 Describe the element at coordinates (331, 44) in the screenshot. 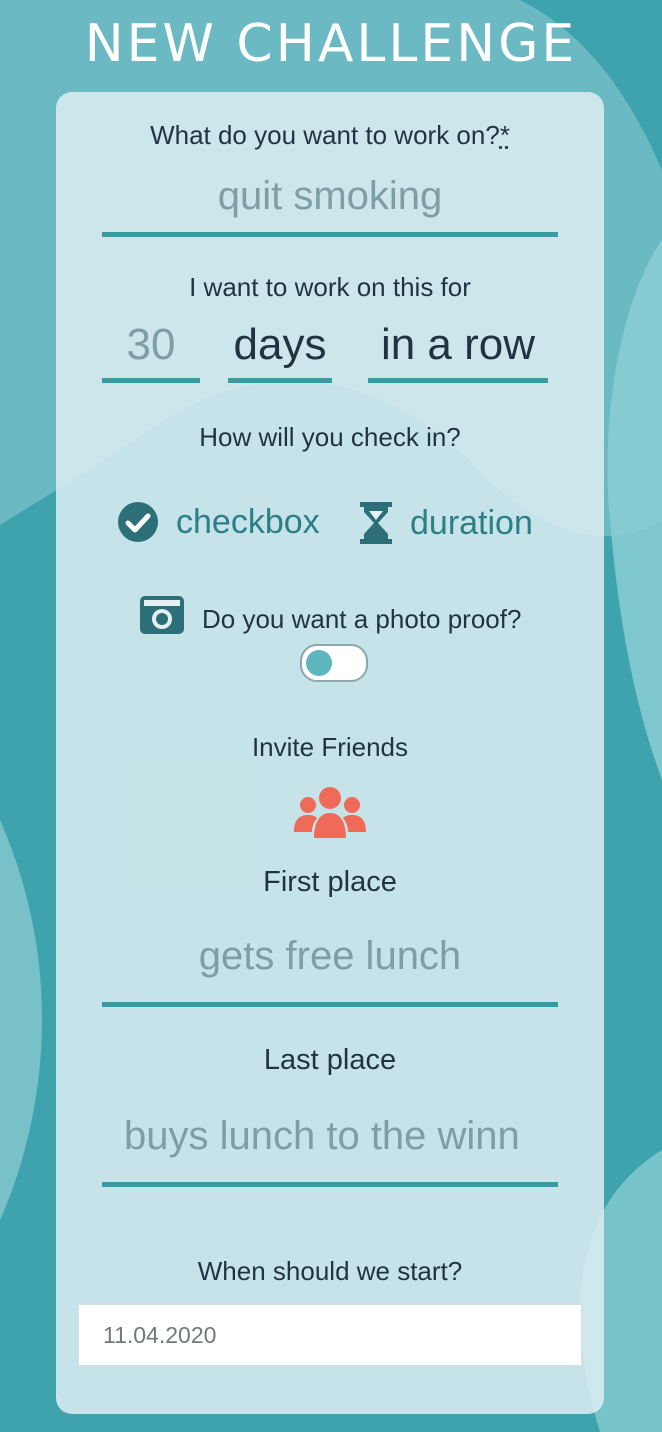

I see `page-title: NEW CHALLENGE` at that location.